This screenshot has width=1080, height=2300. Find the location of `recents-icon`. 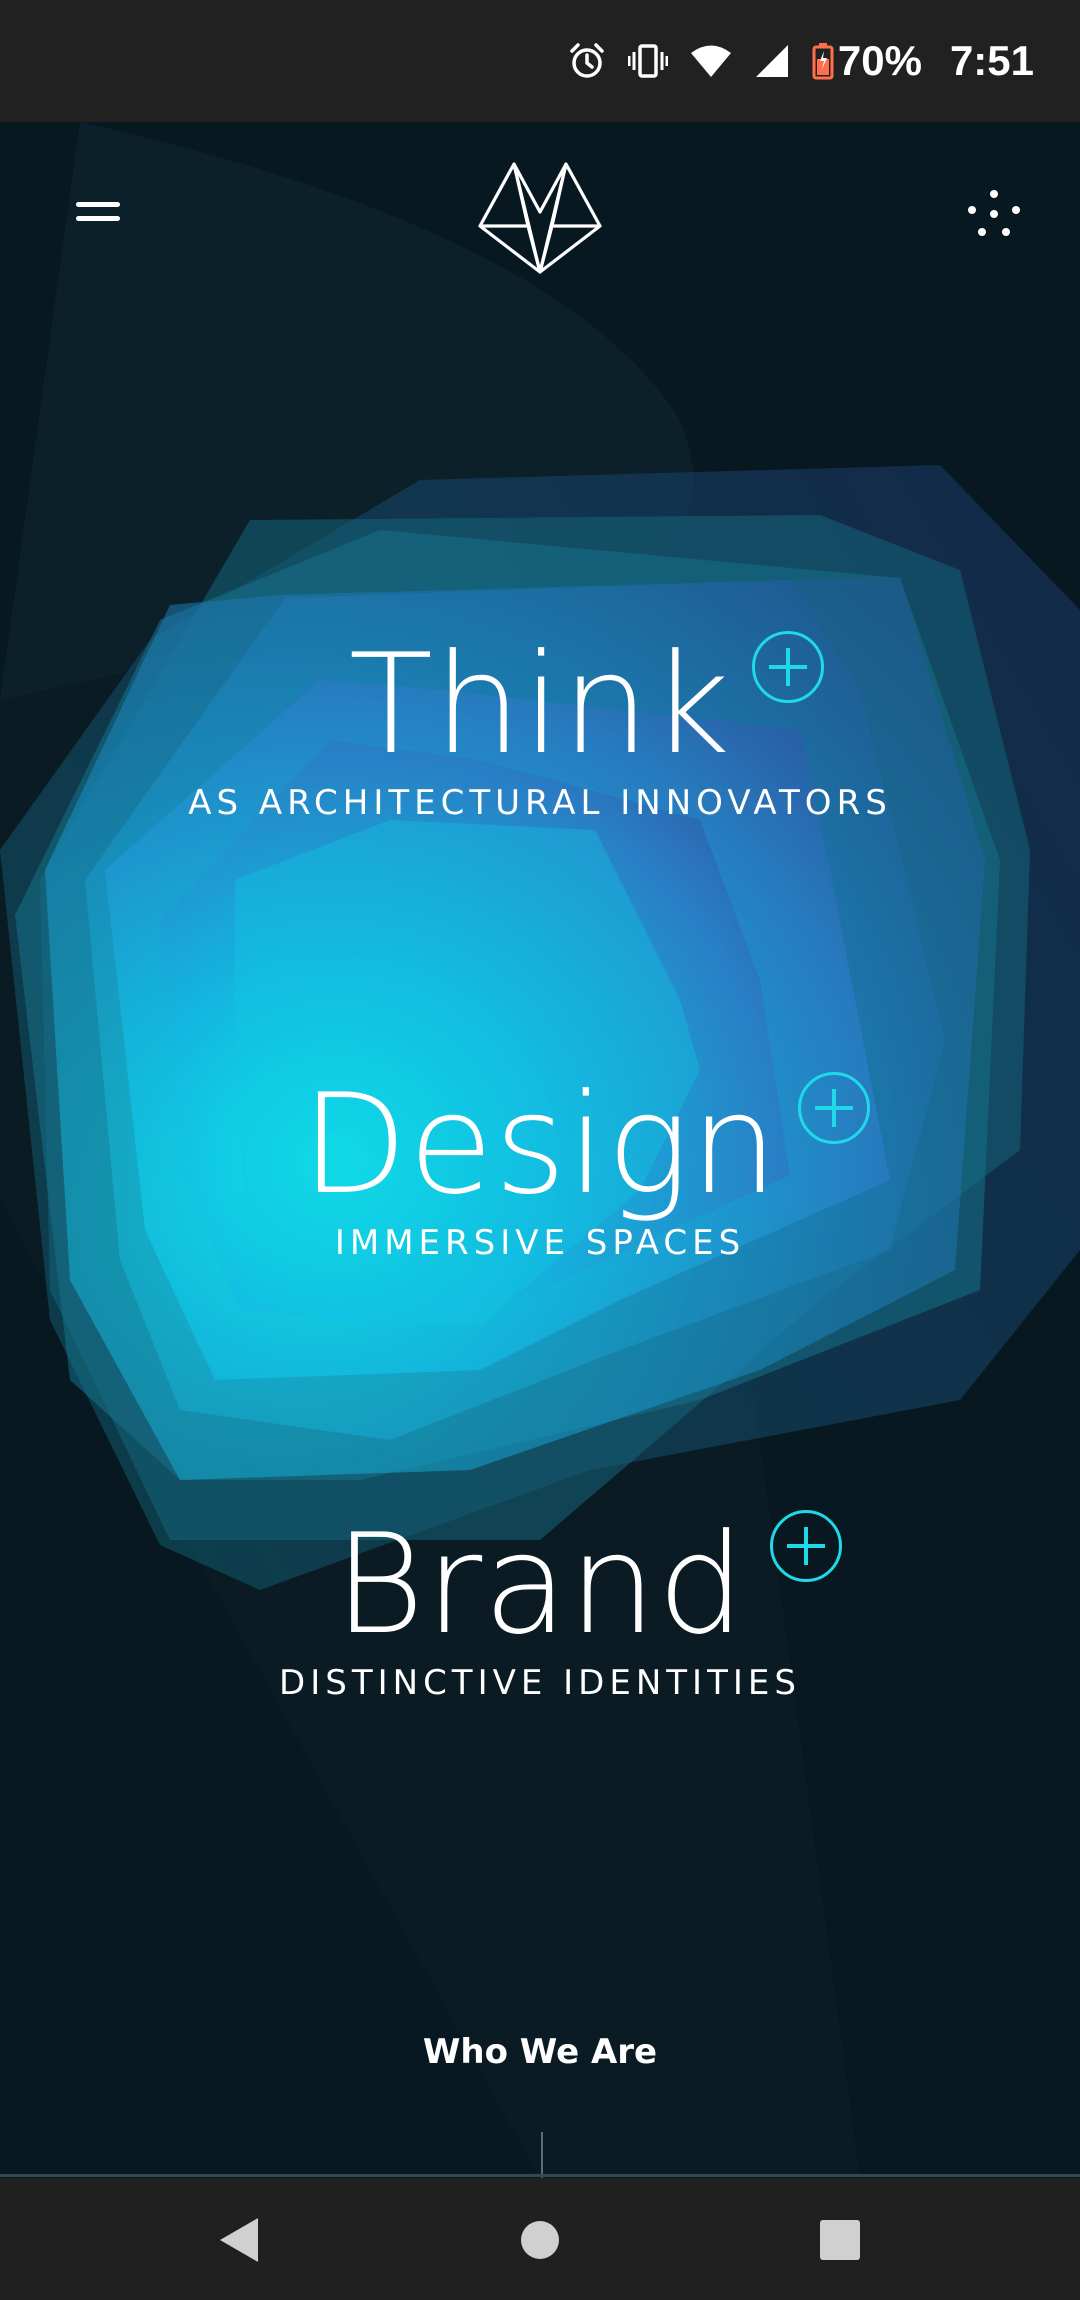

recents-icon is located at coordinates (840, 2240).